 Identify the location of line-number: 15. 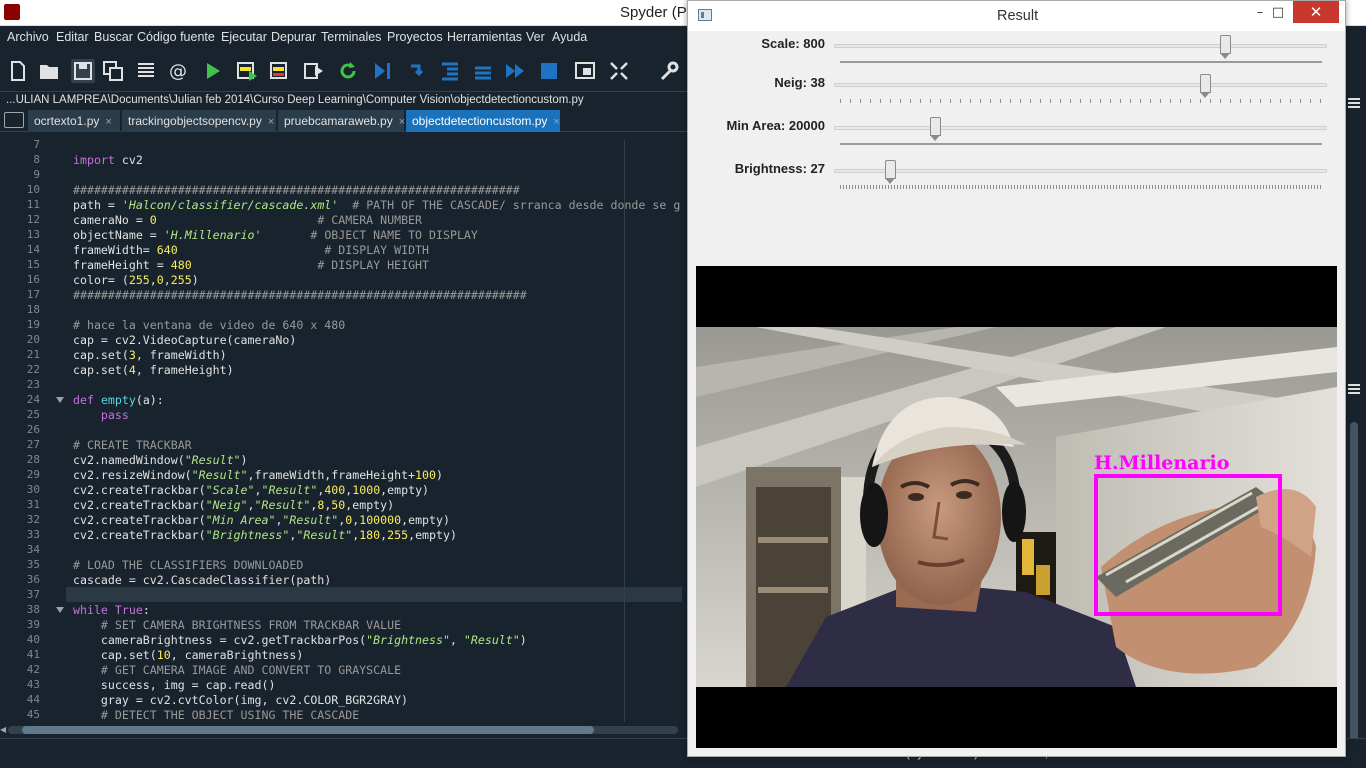
(33, 264).